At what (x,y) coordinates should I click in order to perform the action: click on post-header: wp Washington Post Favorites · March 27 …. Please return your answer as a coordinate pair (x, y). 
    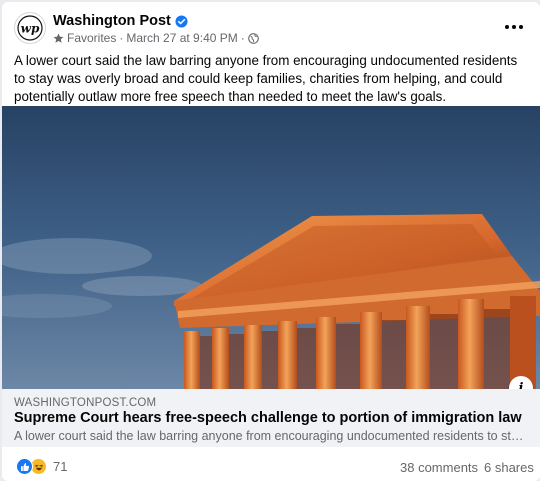
    Looking at the image, I should click on (271, 27).